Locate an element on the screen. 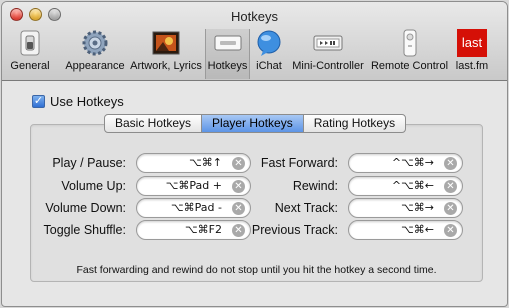 The image size is (509, 308). rewind-hotkey-field: ^⌥⌘← ✕ is located at coordinates (405, 186).